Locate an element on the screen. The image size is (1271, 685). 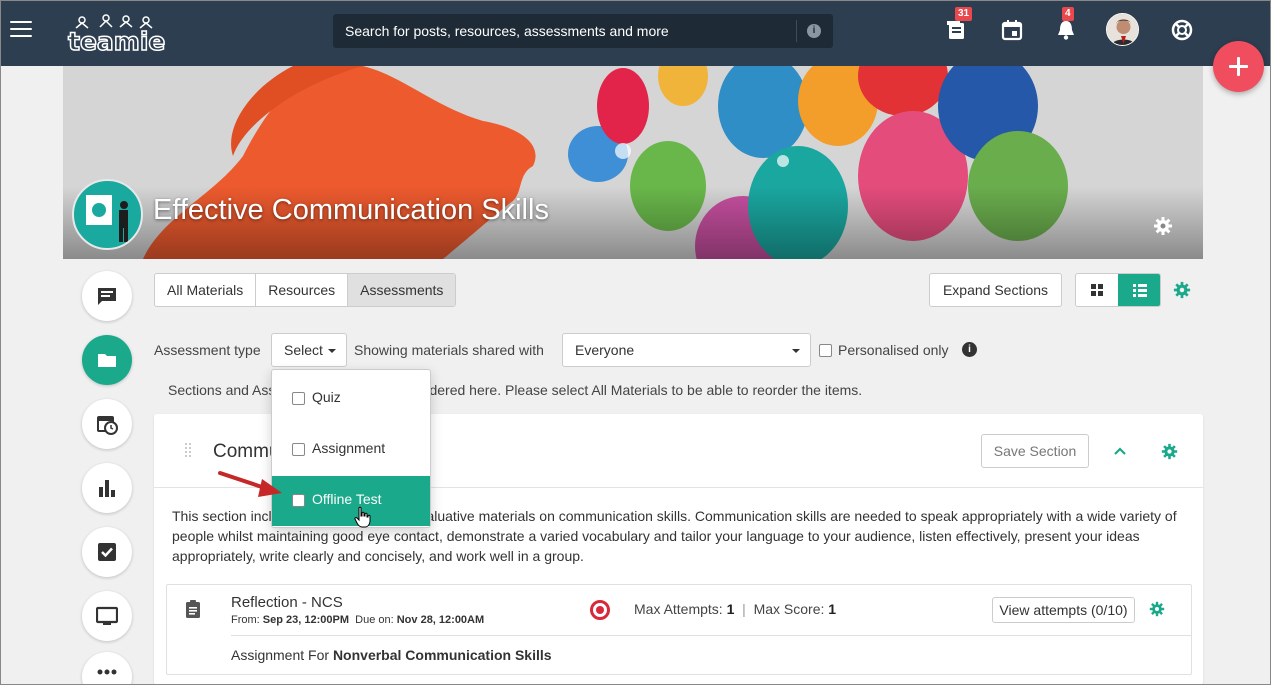
annotation-arrow-icon is located at coordinates (250, 484).